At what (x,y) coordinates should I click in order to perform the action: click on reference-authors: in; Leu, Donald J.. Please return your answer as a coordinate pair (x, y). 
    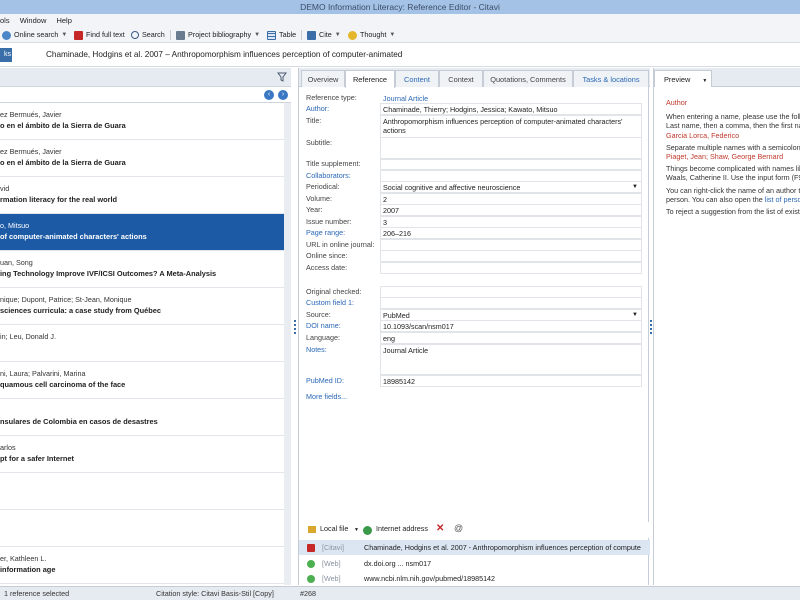
    Looking at the image, I should click on (28, 336).